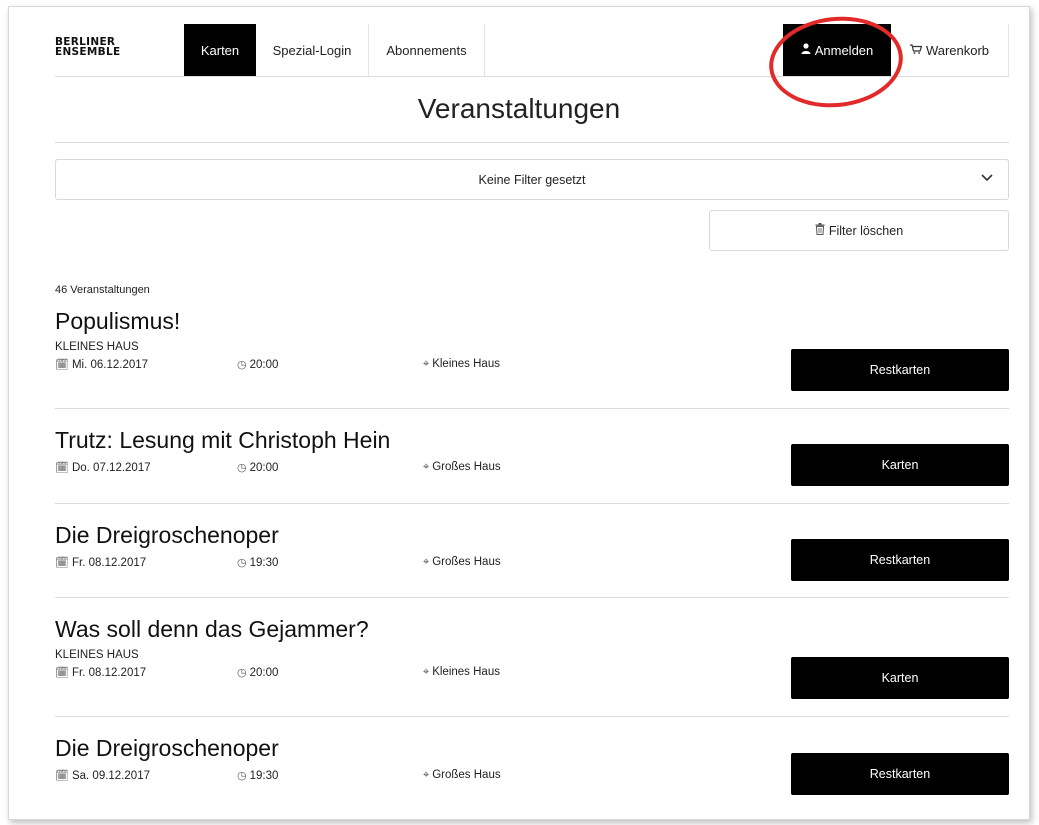  I want to click on event-date: 🗓︎ Mi. 06.12.2017, so click(101, 364).